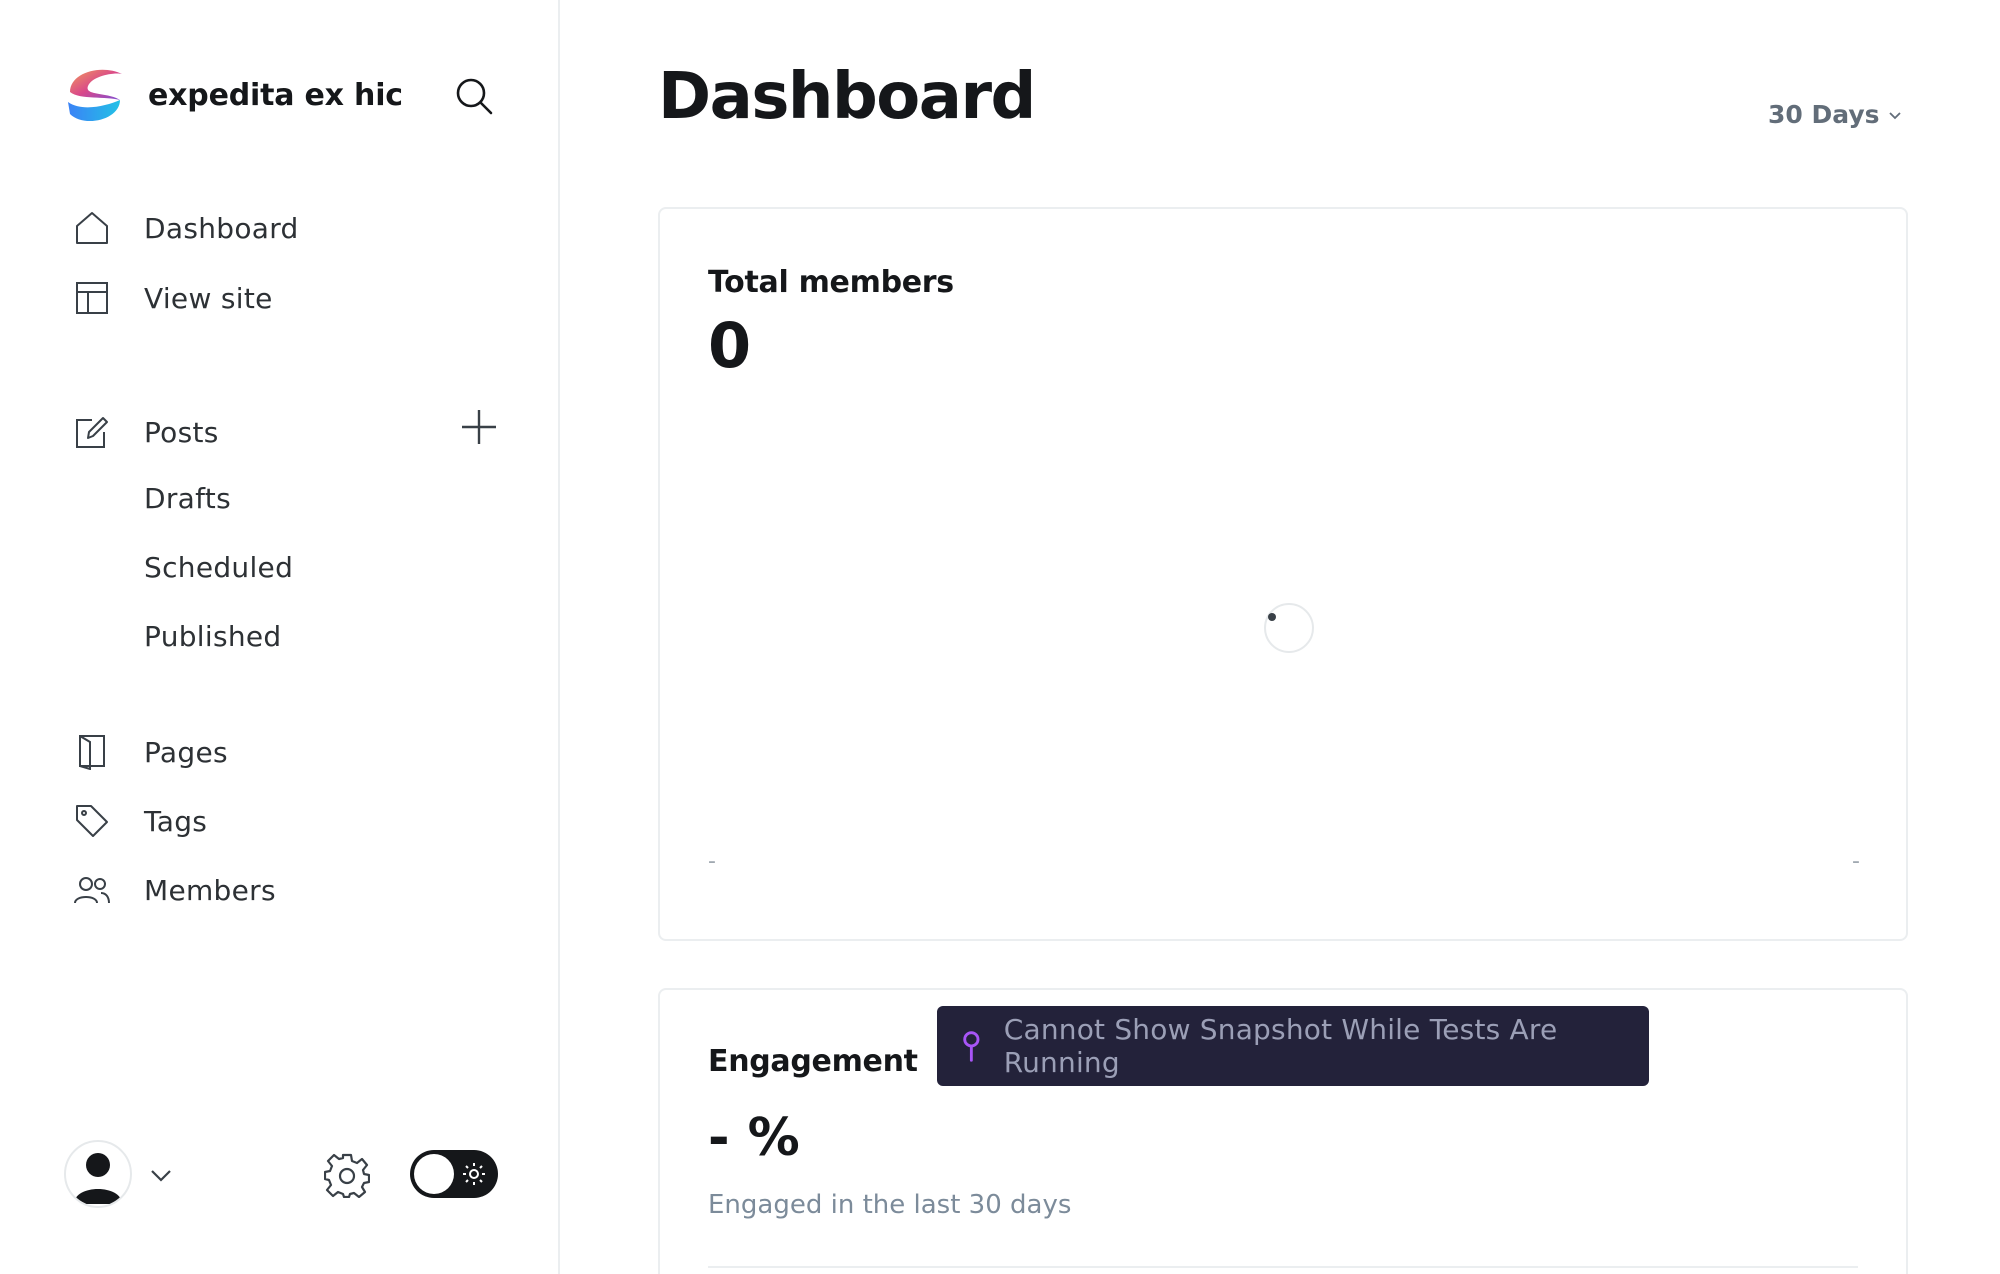 The width and height of the screenshot is (2000, 1274). What do you see at coordinates (347, 1175) in the screenshot?
I see `gear-icon` at bounding box center [347, 1175].